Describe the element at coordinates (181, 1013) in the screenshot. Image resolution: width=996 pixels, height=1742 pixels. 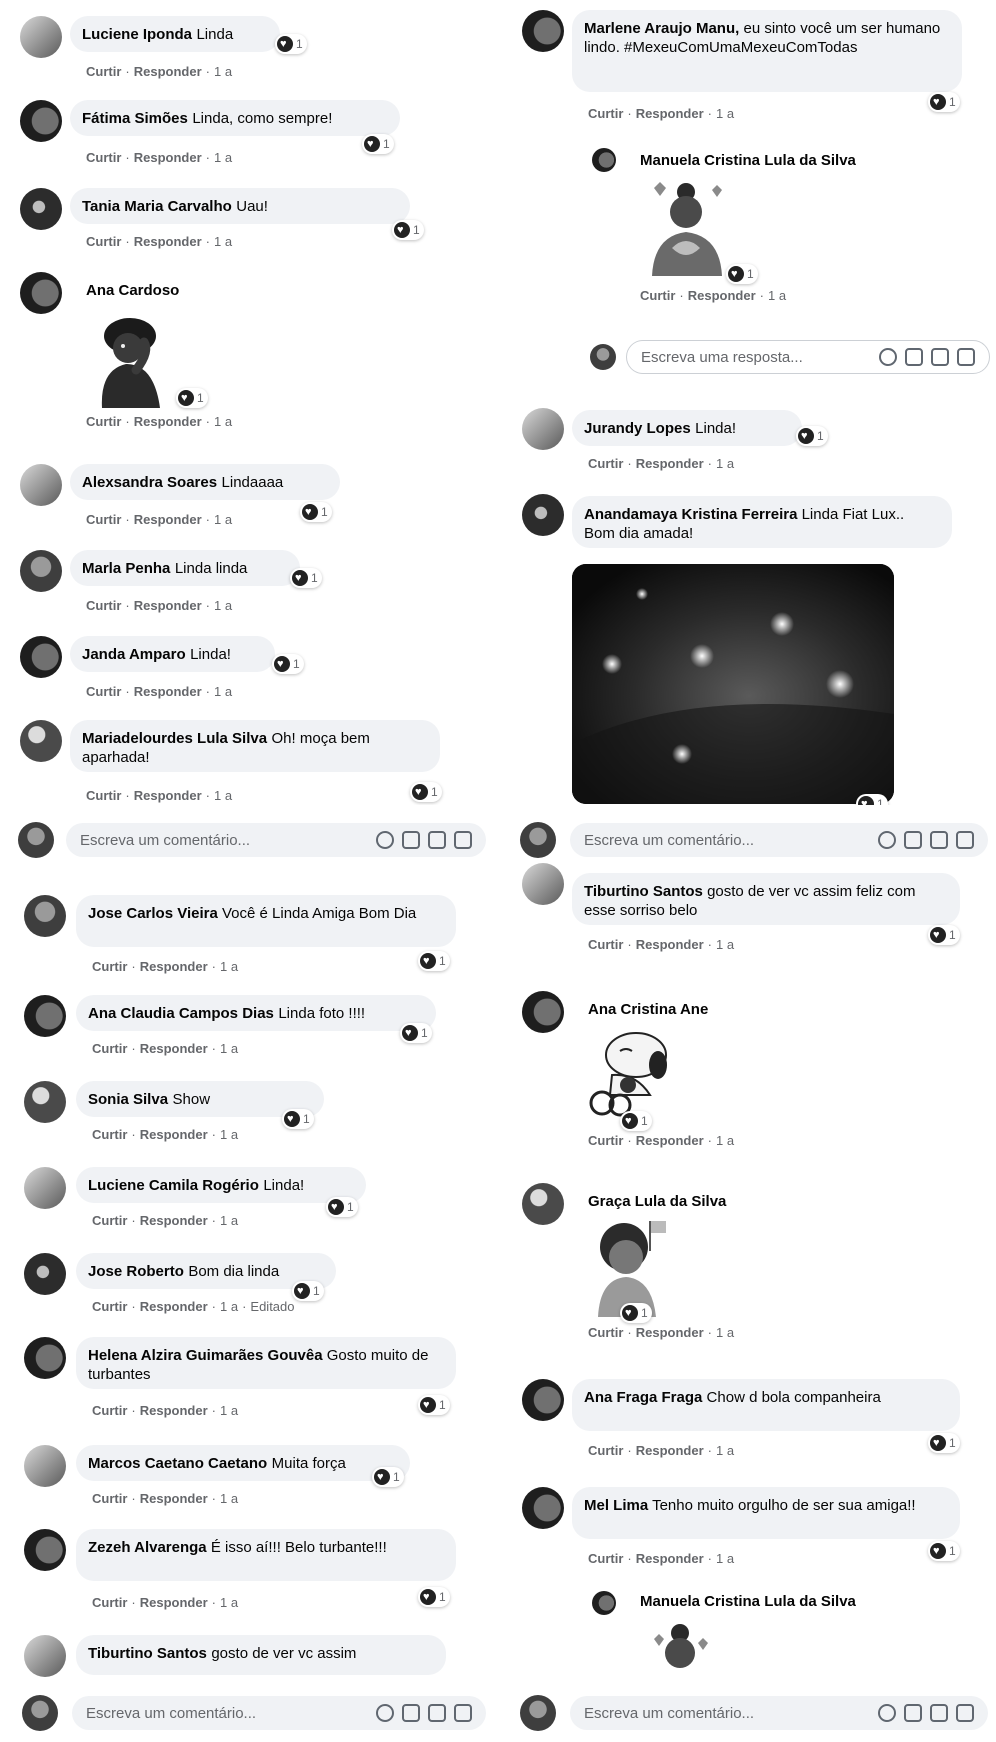
I see `commenter-name: Ana Claudia Campos Dias` at that location.